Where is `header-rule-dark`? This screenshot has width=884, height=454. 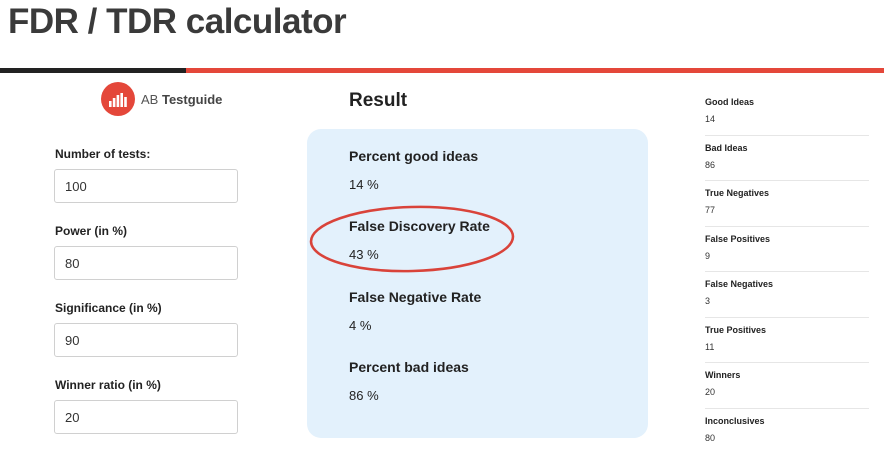
header-rule-dark is located at coordinates (93, 70).